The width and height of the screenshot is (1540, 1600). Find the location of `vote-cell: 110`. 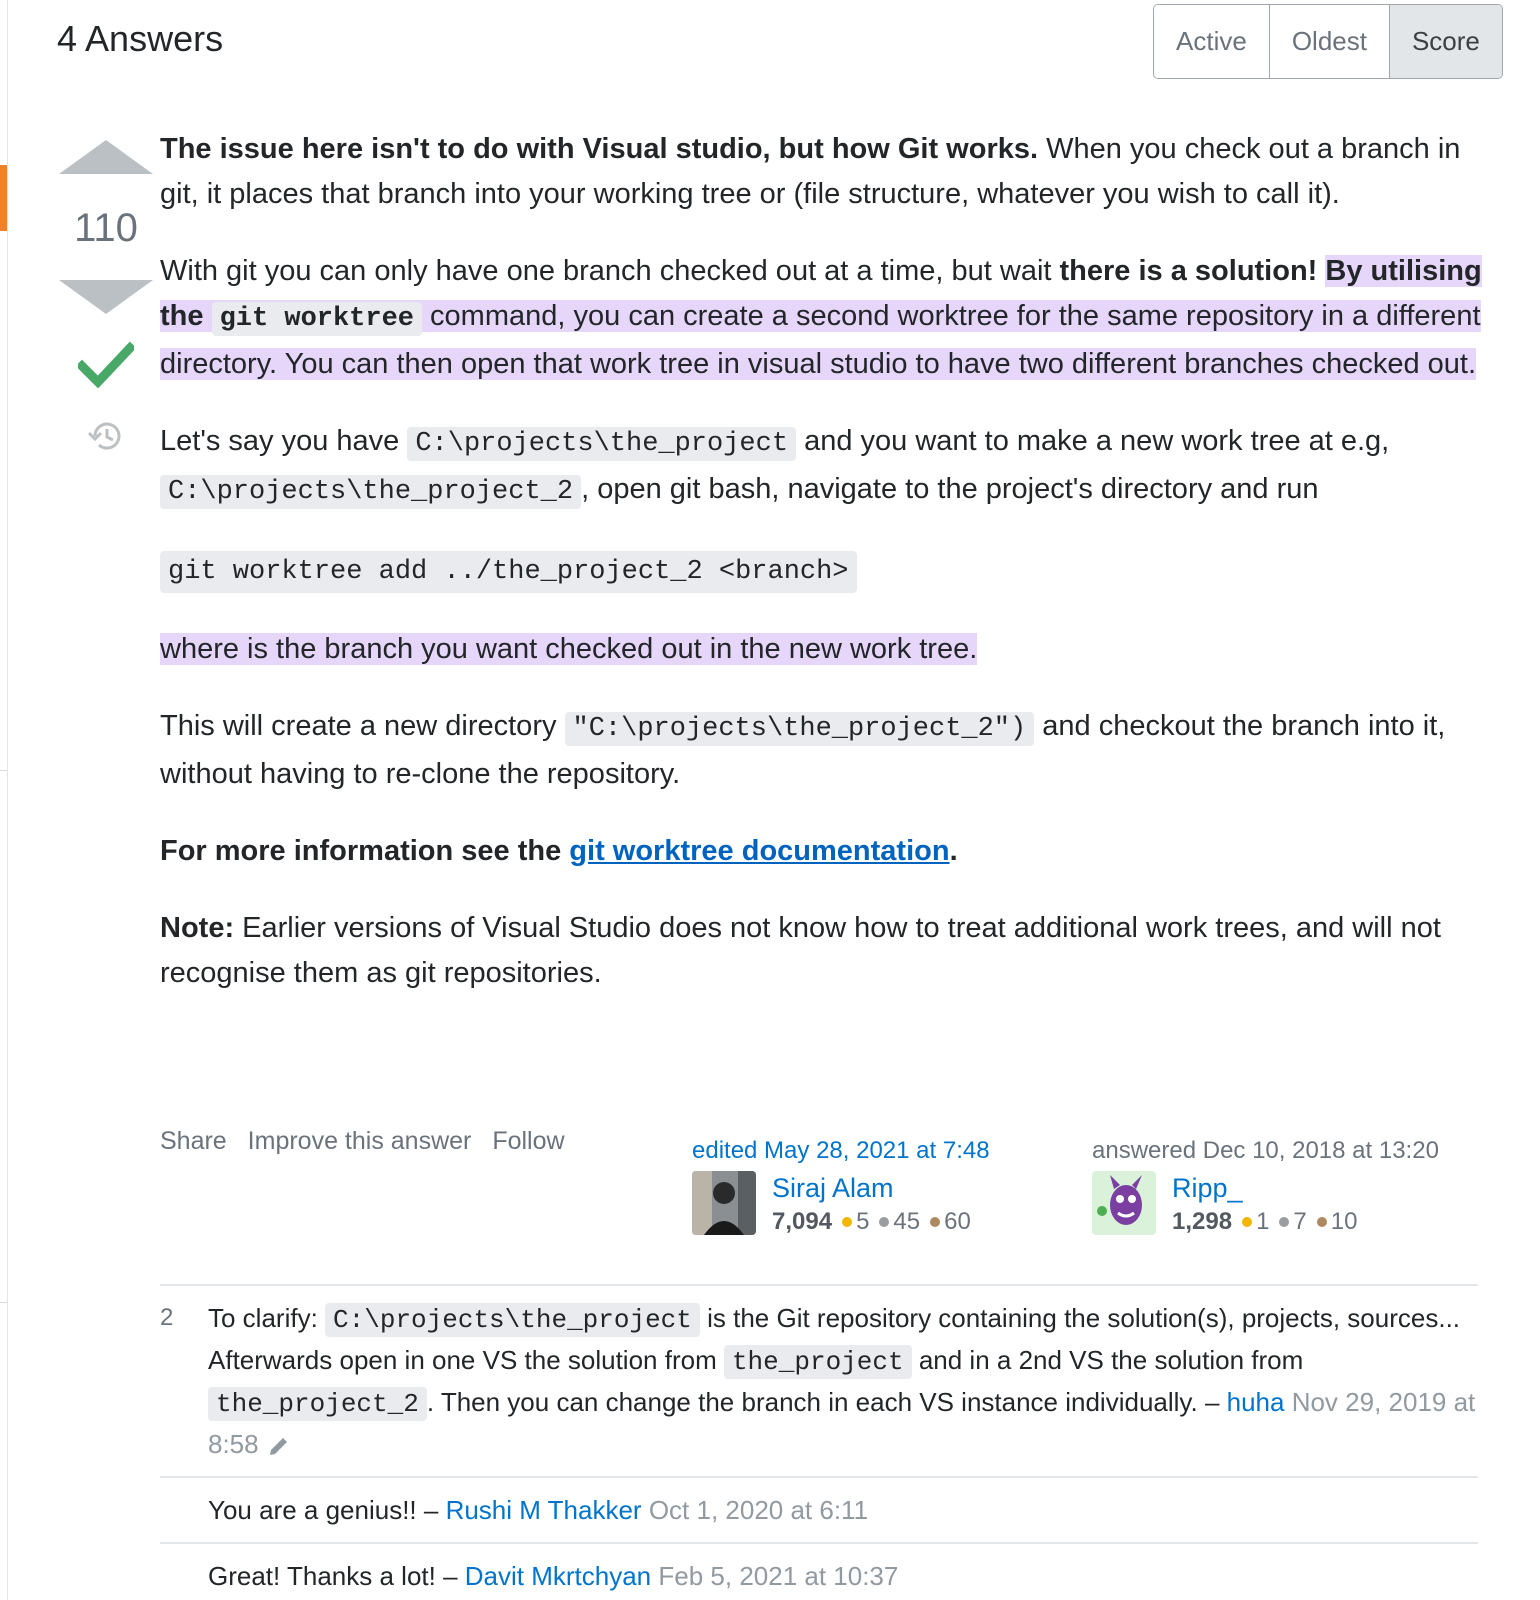

vote-cell: 110 is located at coordinates (106, 297).